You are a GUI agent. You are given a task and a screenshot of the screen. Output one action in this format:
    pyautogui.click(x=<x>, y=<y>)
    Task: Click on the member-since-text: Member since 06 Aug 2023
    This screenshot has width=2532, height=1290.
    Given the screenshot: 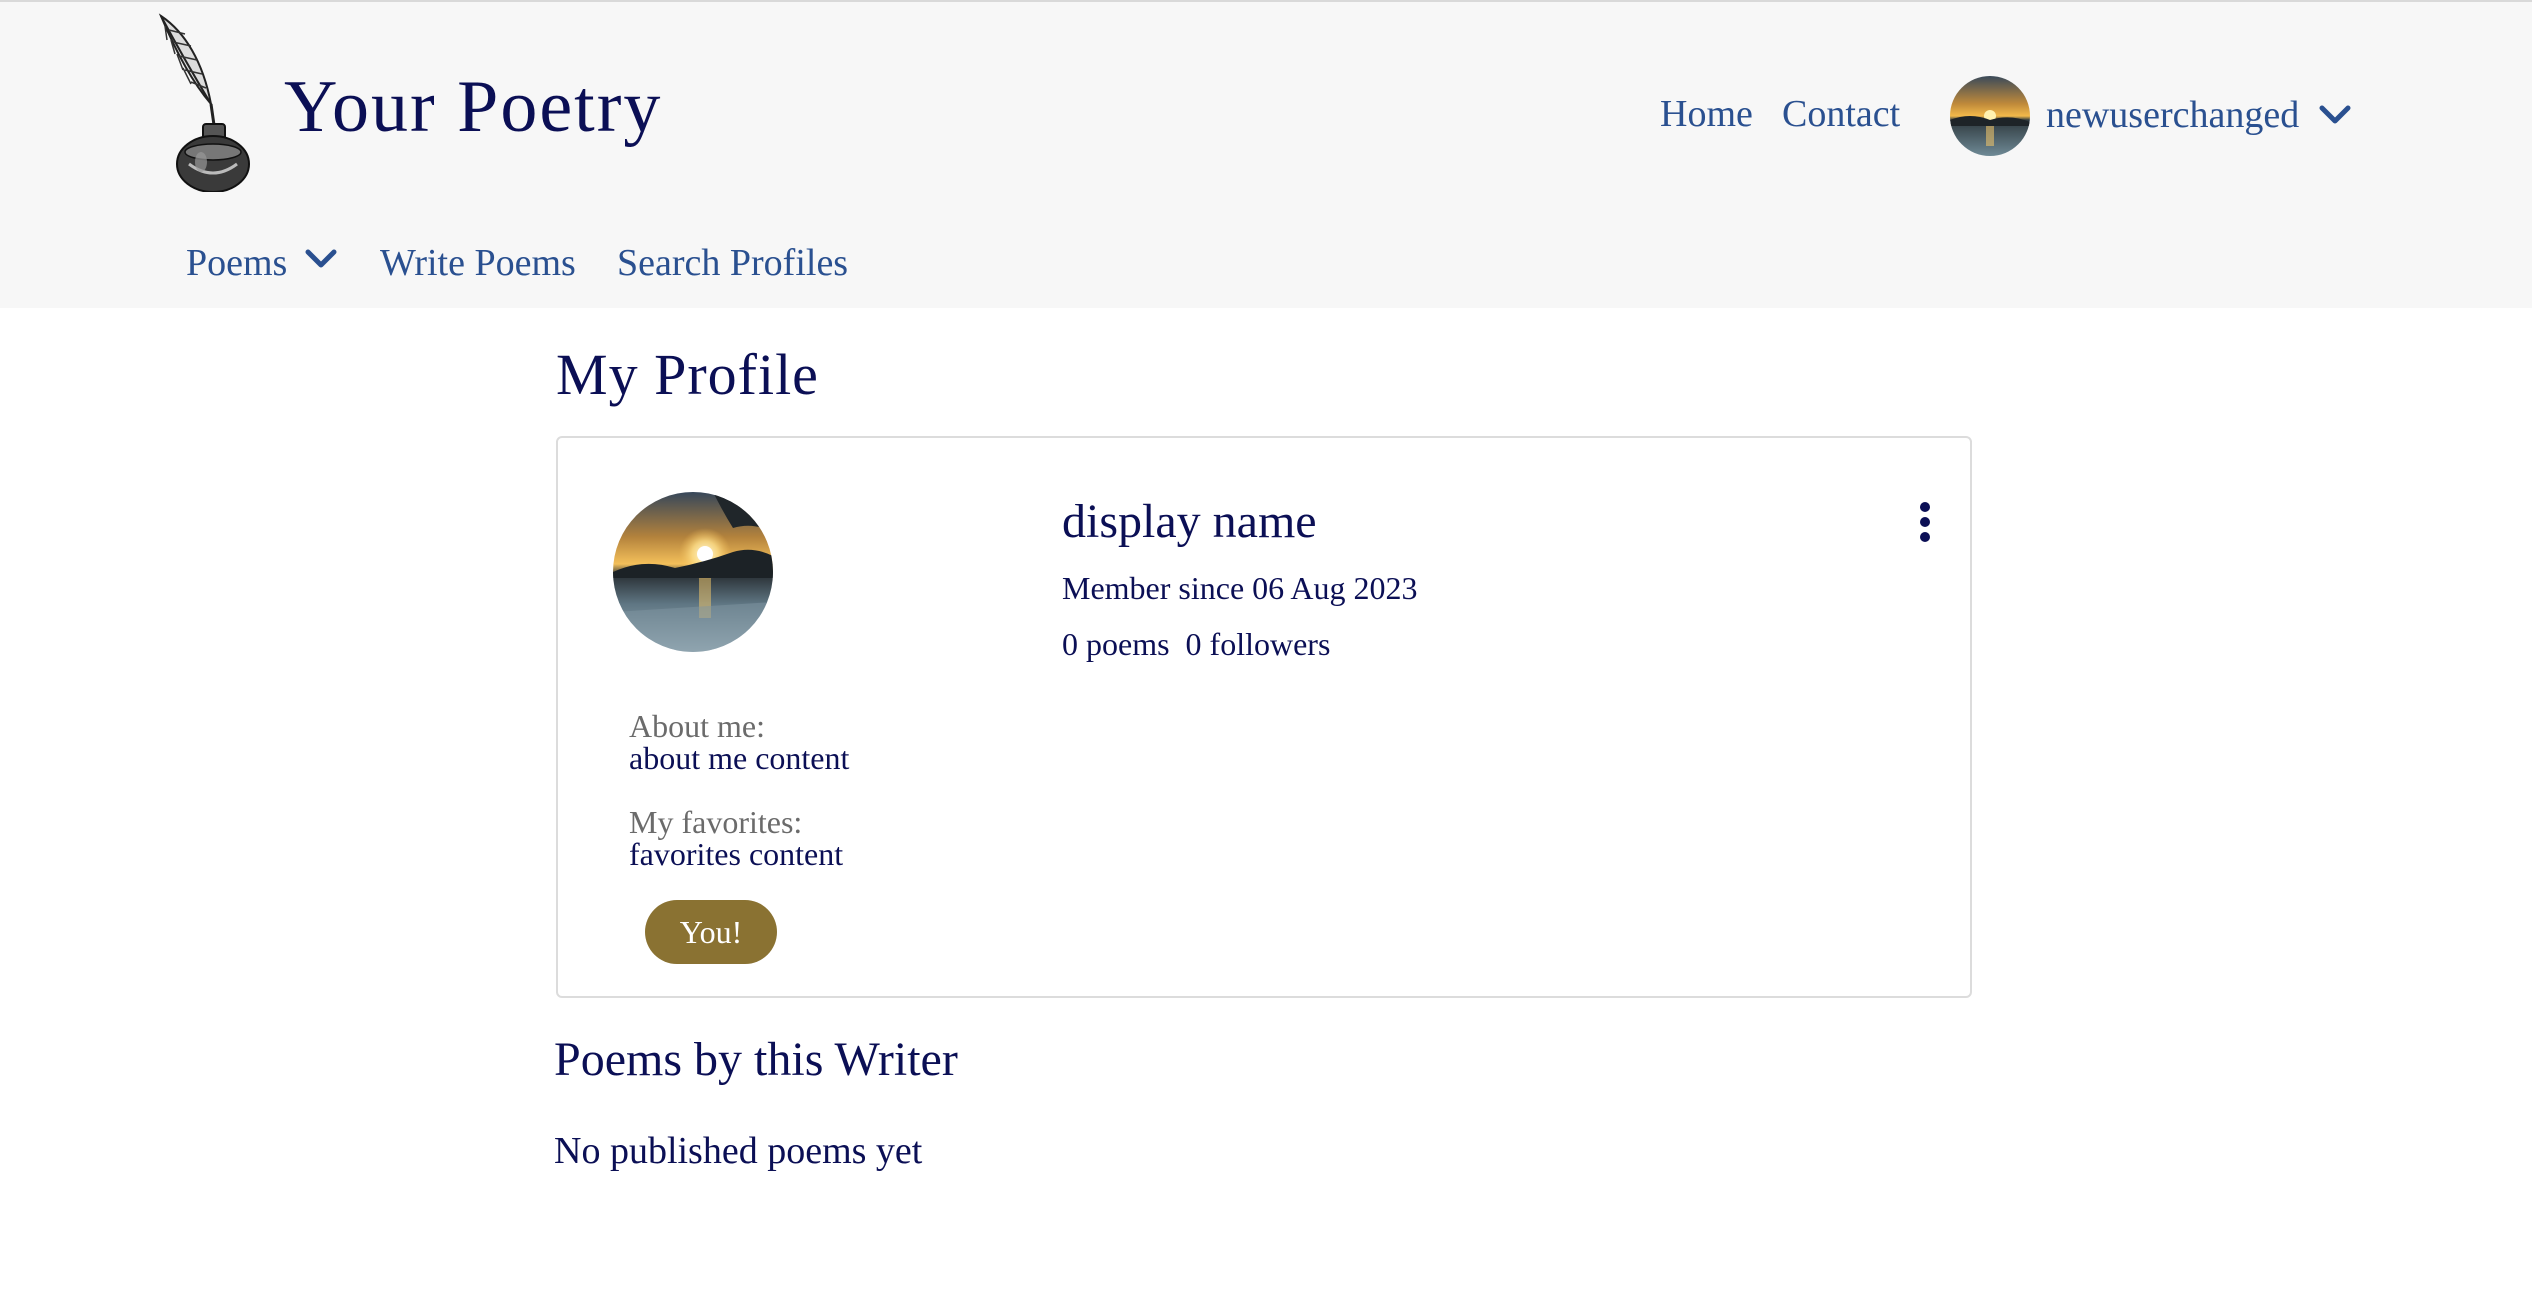 What is the action you would take?
    pyautogui.click(x=1240, y=588)
    